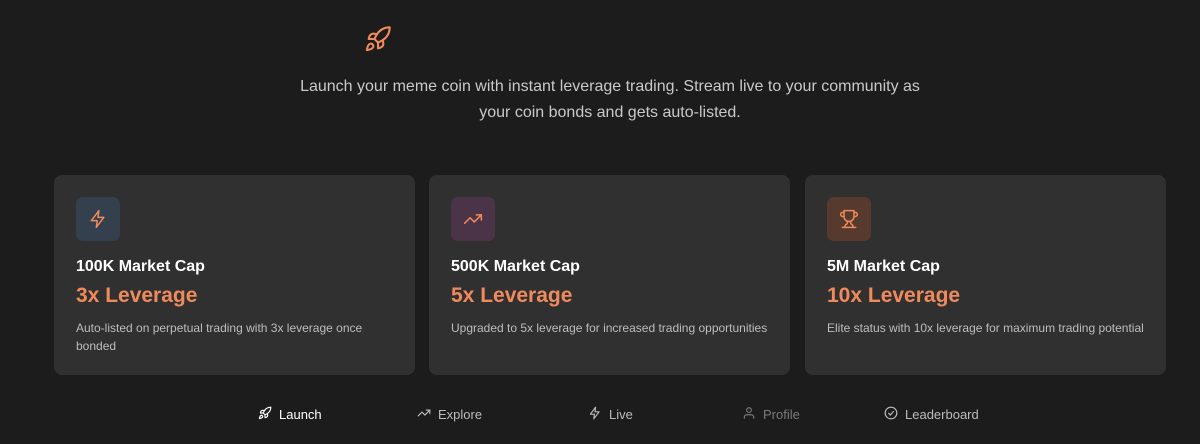  What do you see at coordinates (512, 295) in the screenshot?
I see `card-leverage: 5x Leverage` at bounding box center [512, 295].